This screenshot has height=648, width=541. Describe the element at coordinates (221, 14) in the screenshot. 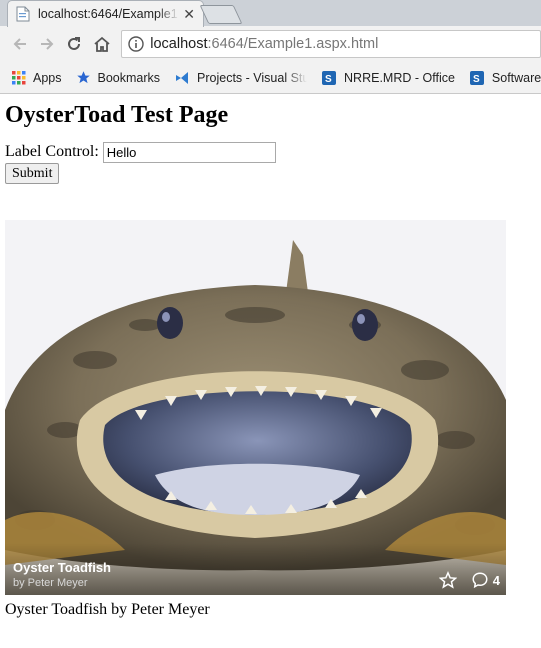

I see `new-tab-button` at that location.